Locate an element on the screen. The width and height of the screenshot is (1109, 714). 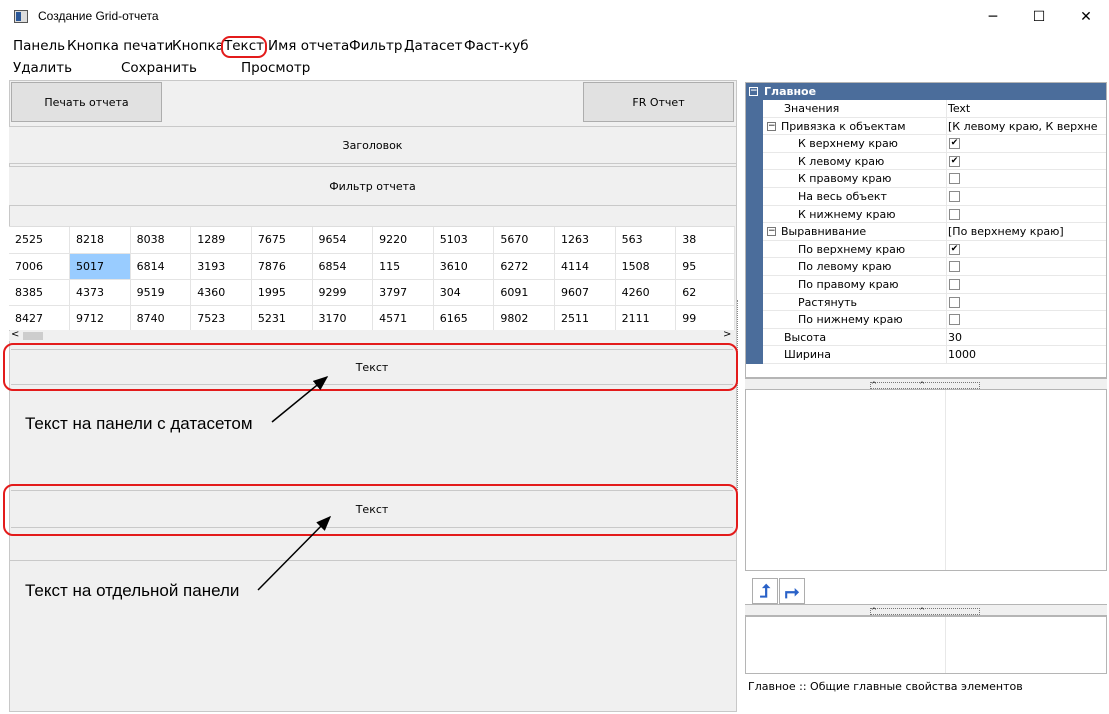
property-name: К нижнему краю is located at coordinates (847, 214).